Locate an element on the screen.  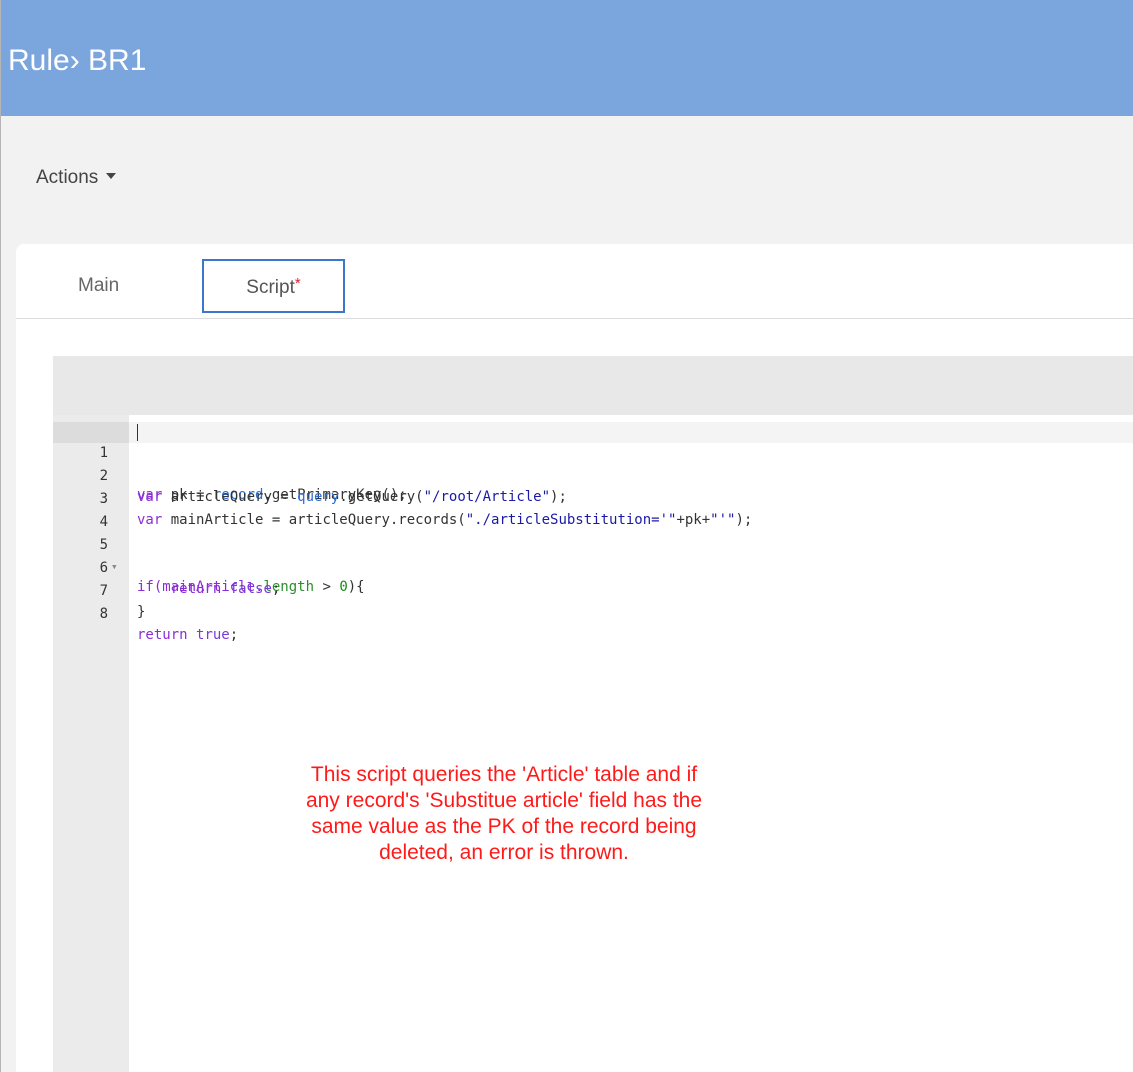
left-border is located at coordinates (0, 536).